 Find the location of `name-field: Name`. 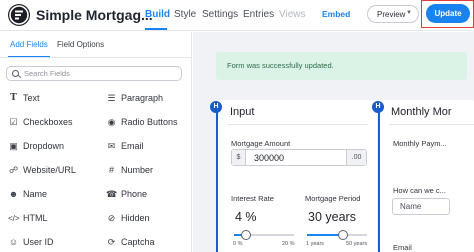

name-field: Name is located at coordinates (421, 206).